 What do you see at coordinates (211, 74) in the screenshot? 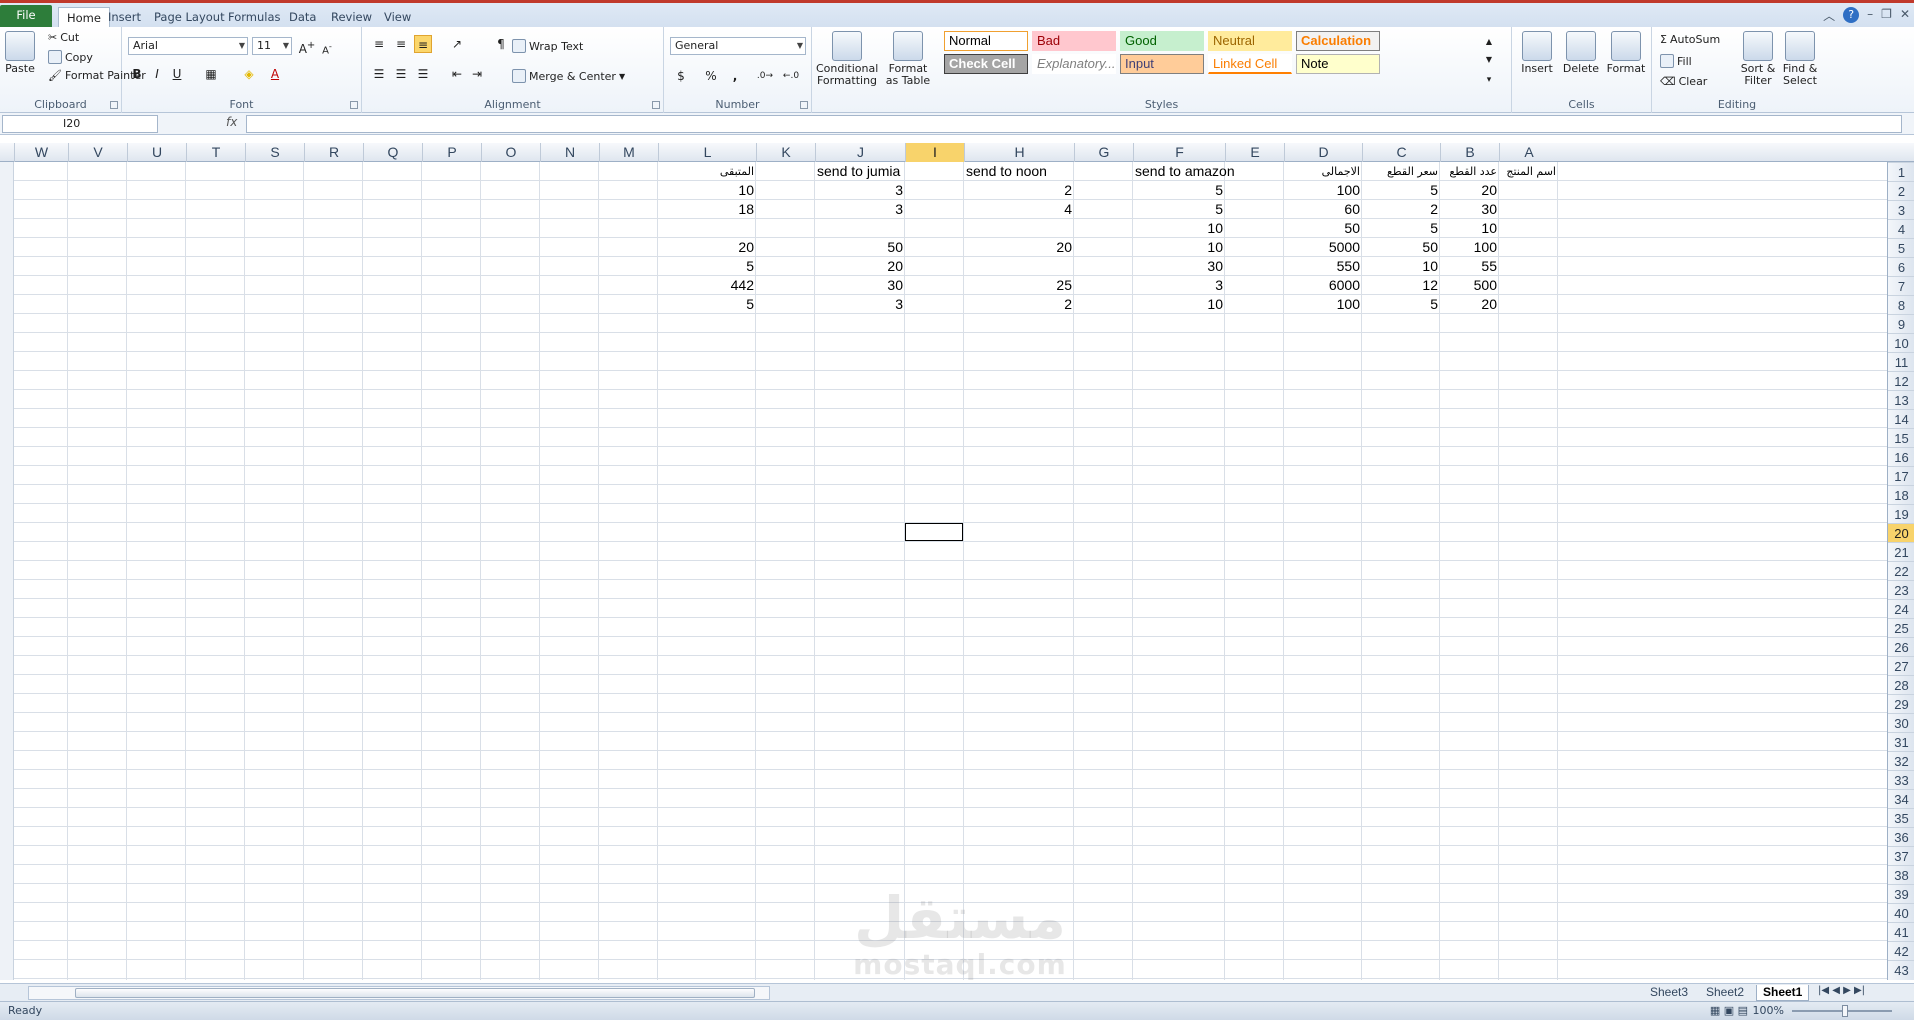
I see `borders-icon: ▦` at bounding box center [211, 74].